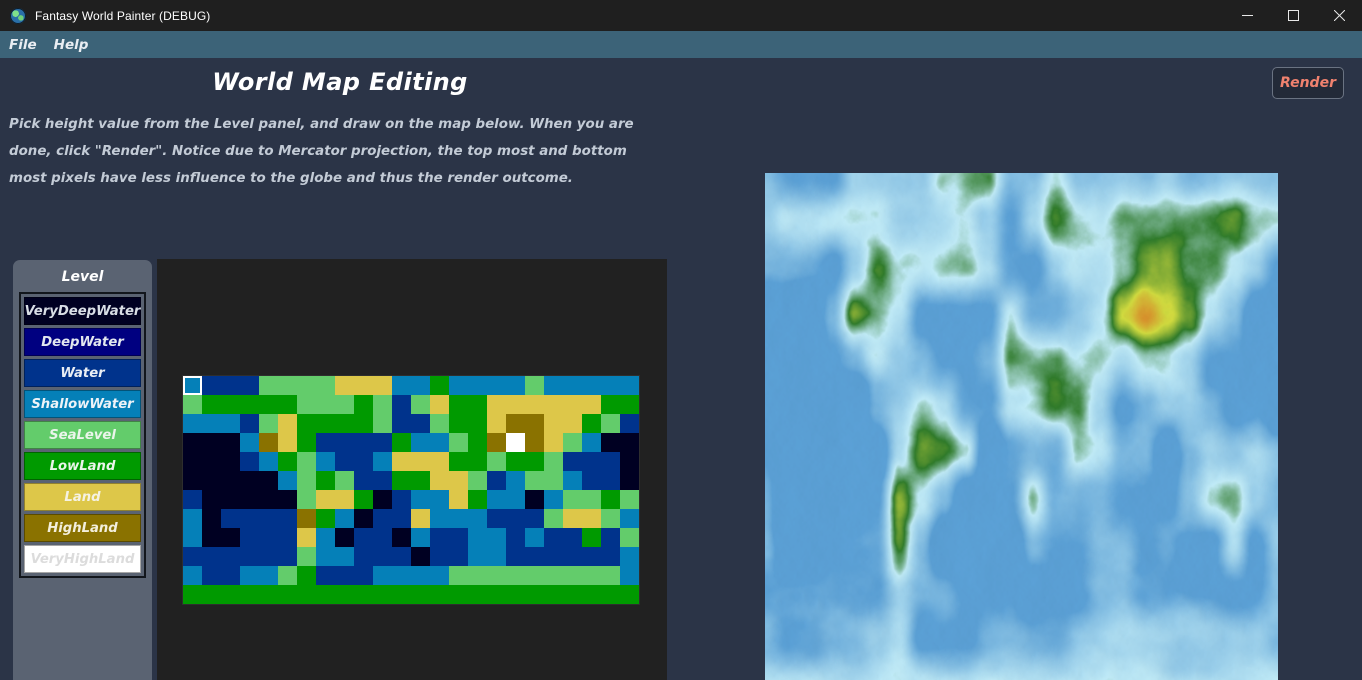  What do you see at coordinates (82, 373) in the screenshot?
I see `level-item-water: Water` at bounding box center [82, 373].